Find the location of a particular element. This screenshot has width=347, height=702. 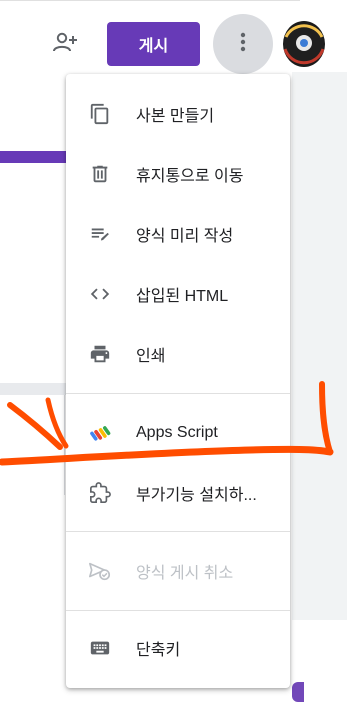

app-header: 게시 is located at coordinates (173, 40).